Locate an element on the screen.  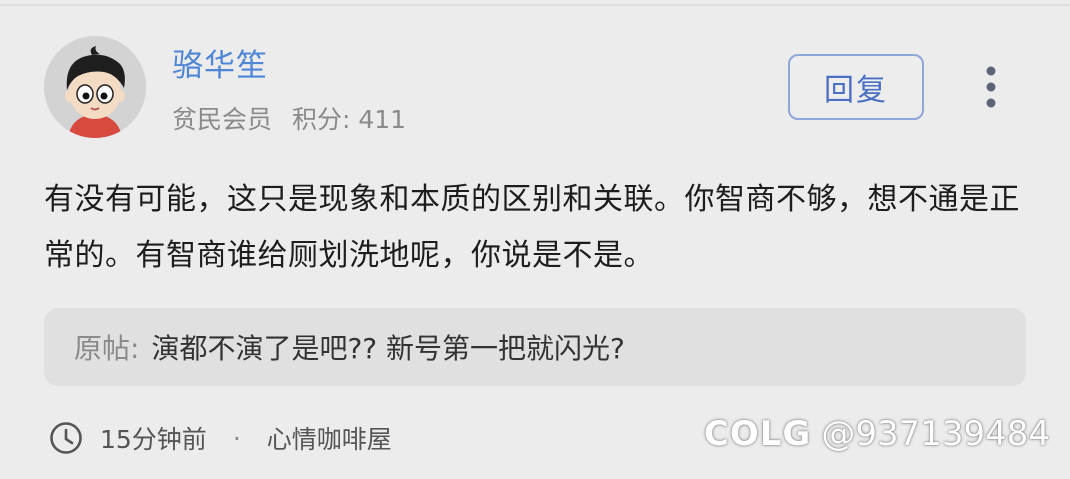
watermark: COLG @937139484 is located at coordinates (877, 434).